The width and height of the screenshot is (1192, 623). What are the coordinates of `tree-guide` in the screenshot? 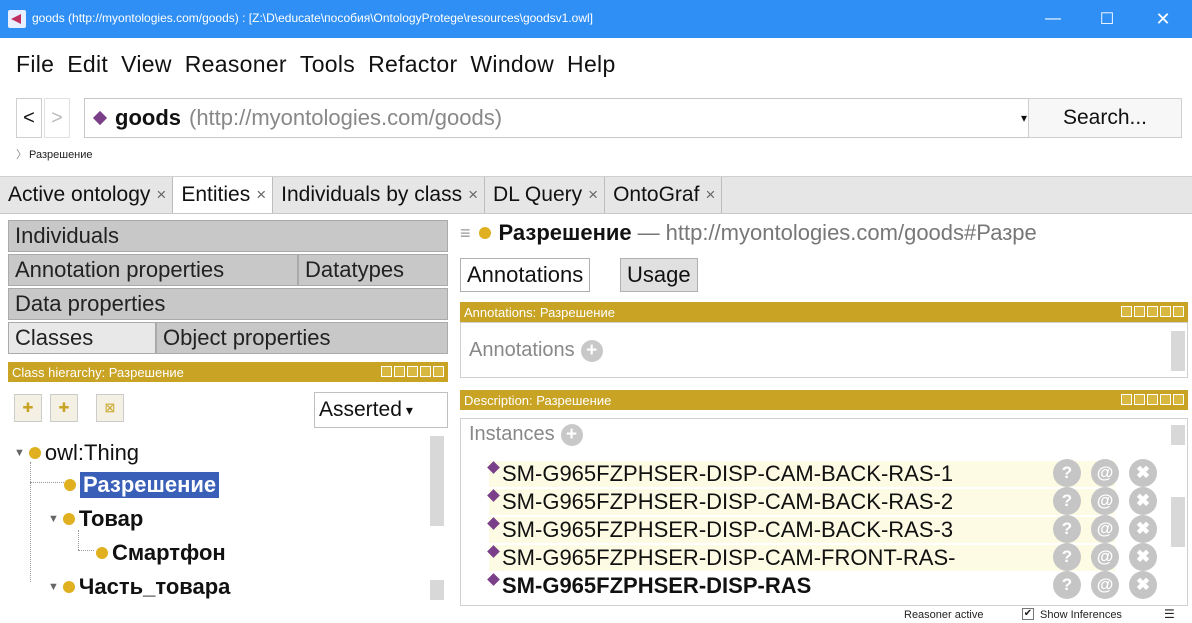 It's located at (48, 482).